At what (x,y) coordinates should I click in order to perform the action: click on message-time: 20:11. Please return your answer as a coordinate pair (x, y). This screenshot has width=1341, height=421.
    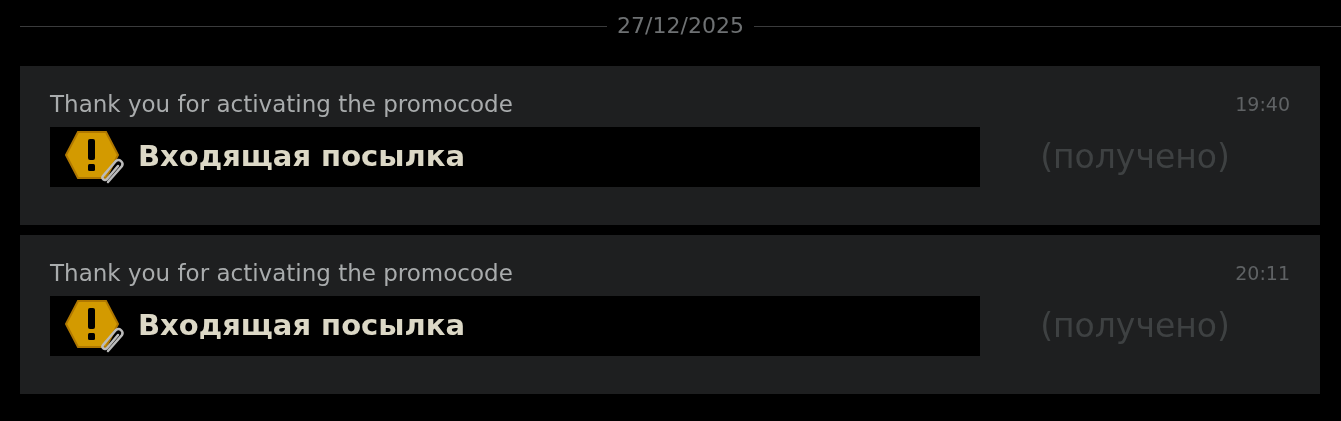
    Looking at the image, I should click on (1262, 274).